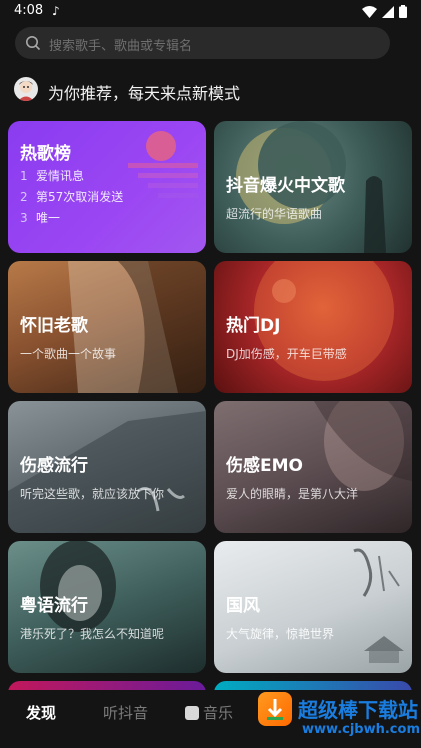 This screenshot has width=421, height=748. What do you see at coordinates (54, 606) in the screenshot?
I see `card-title: 粤语流行` at bounding box center [54, 606].